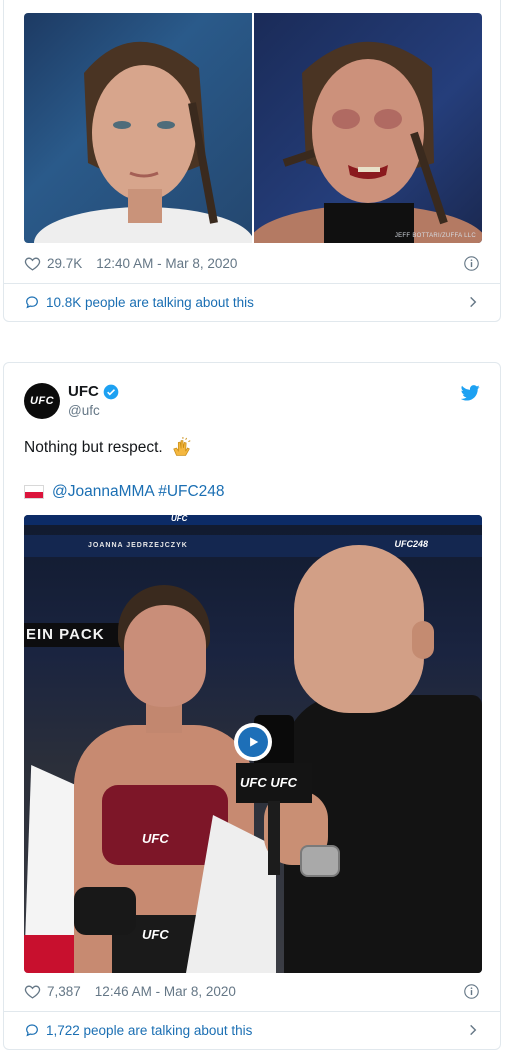 The image size is (522, 1060). I want to click on tweet-author: UFC @ufc, so click(93, 400).